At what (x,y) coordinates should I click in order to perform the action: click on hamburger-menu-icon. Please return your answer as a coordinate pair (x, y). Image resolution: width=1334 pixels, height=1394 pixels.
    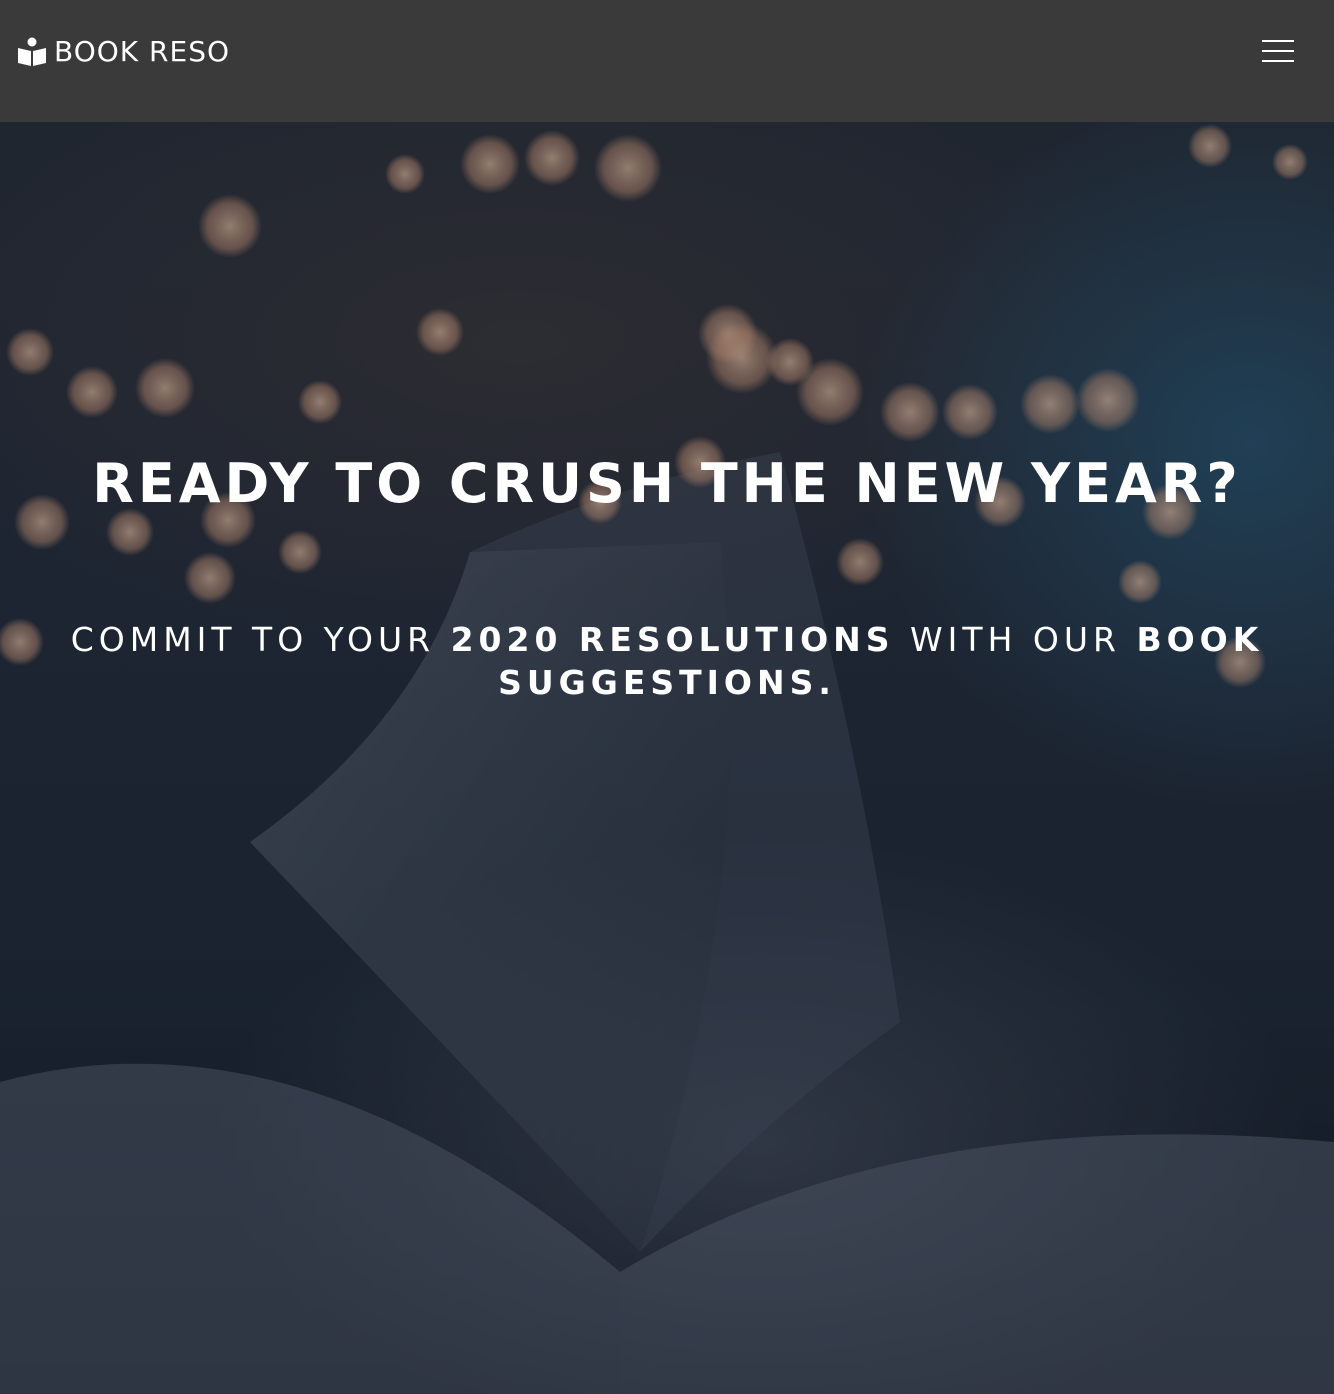
    Looking at the image, I should click on (1278, 51).